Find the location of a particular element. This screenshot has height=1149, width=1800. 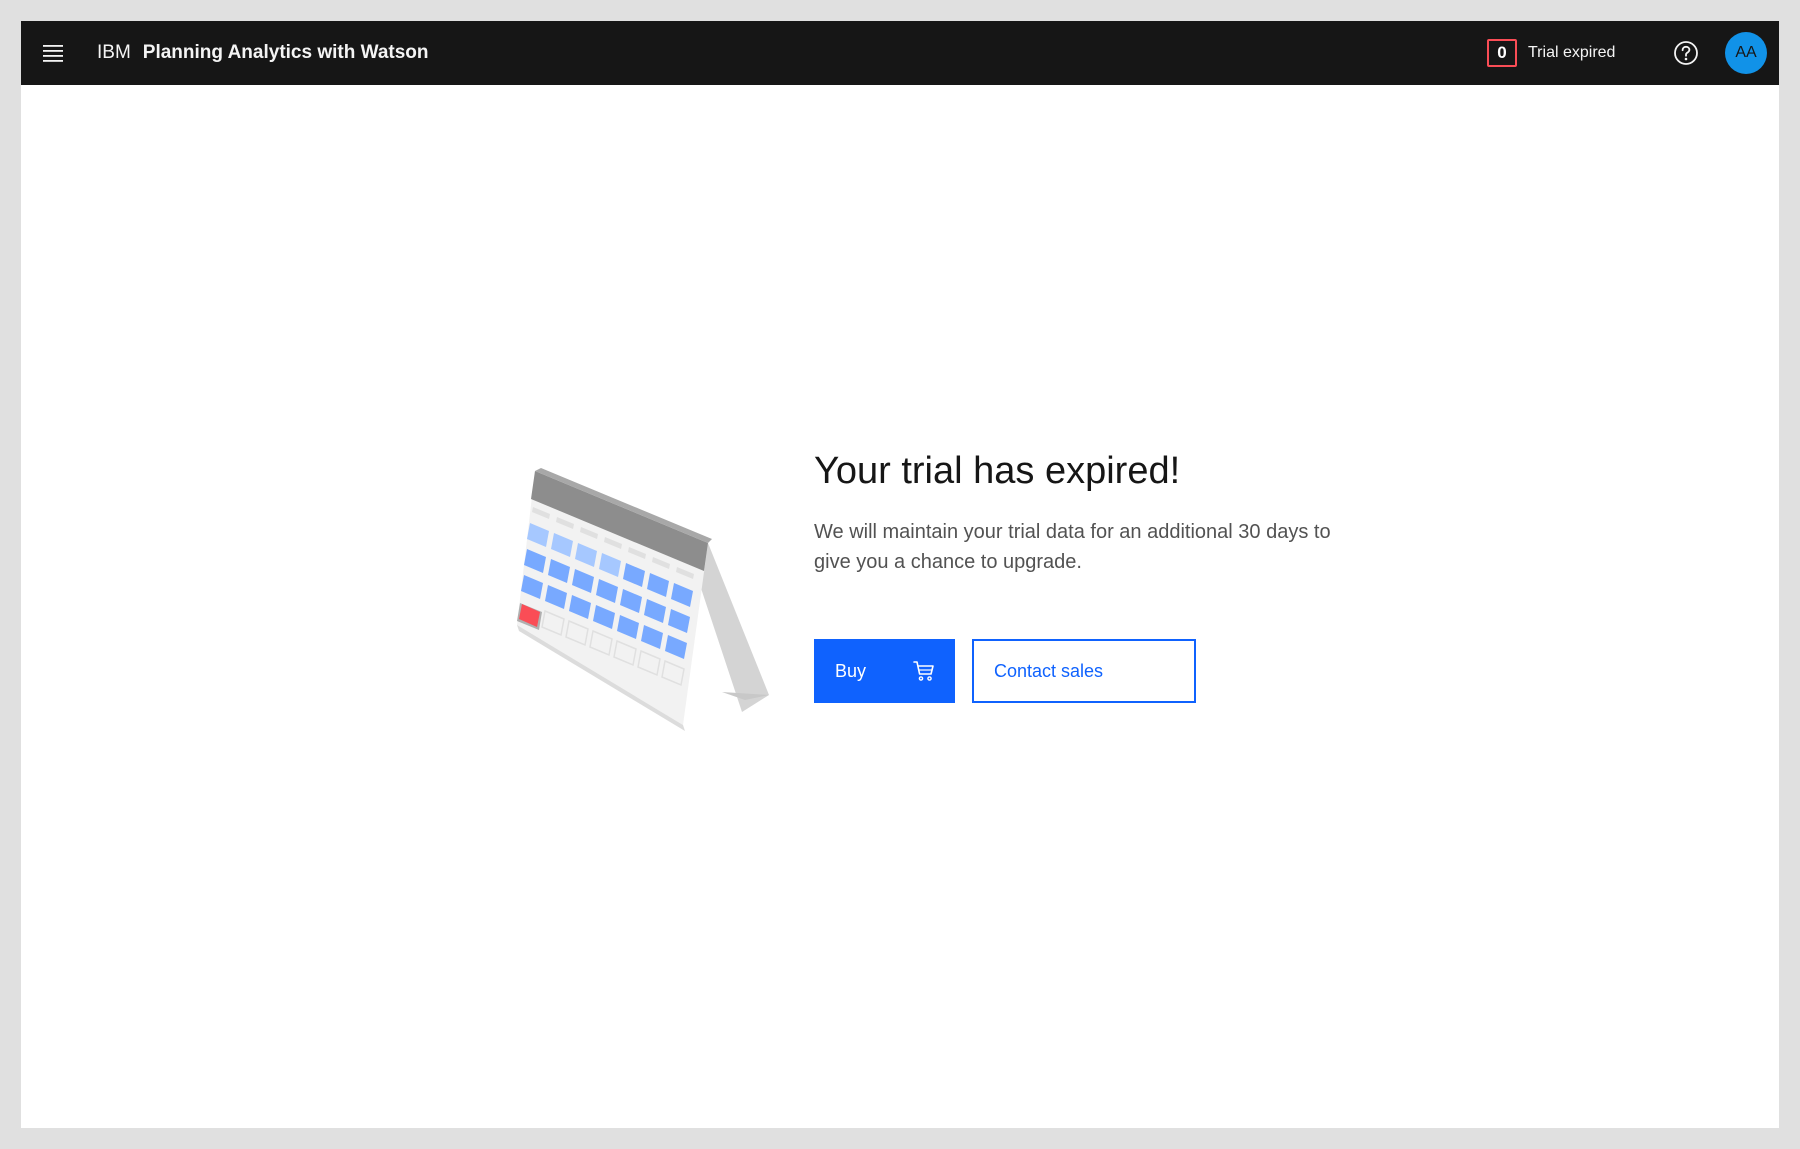

hamburger-menu-button is located at coordinates (53, 53).